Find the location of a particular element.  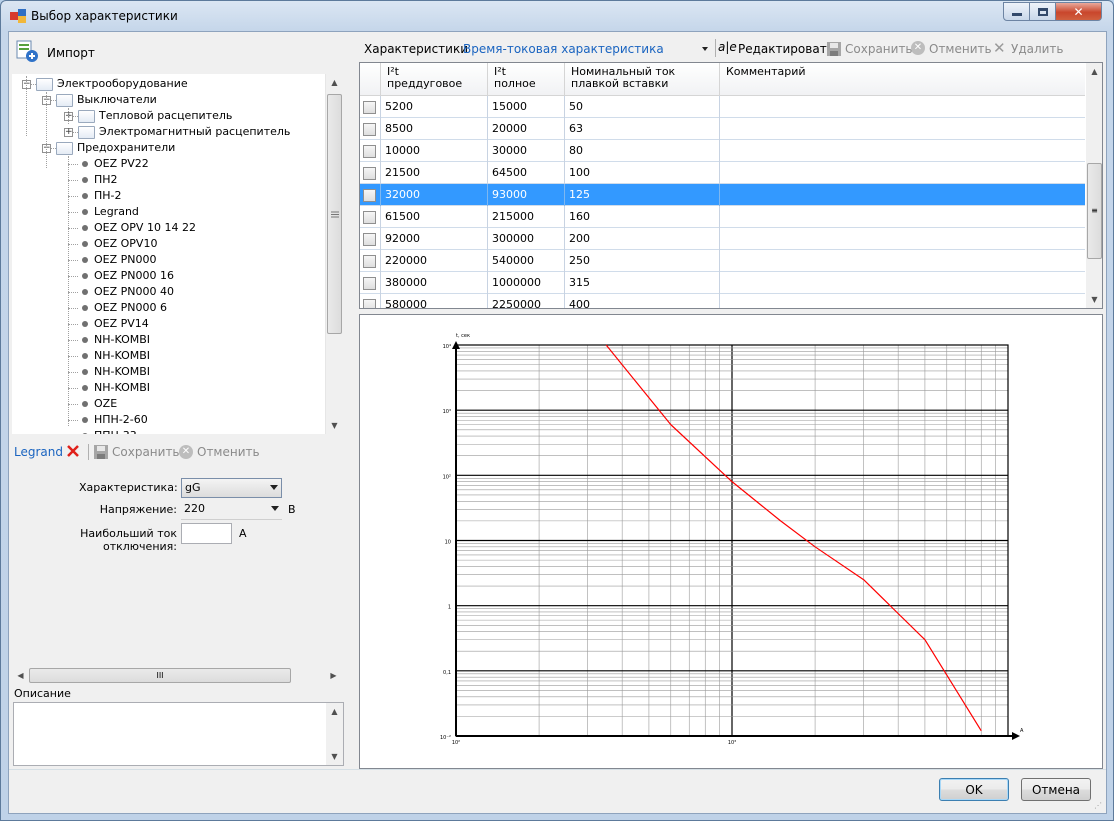

tree-folder: − Электрооборудование is located at coordinates (167, 84).